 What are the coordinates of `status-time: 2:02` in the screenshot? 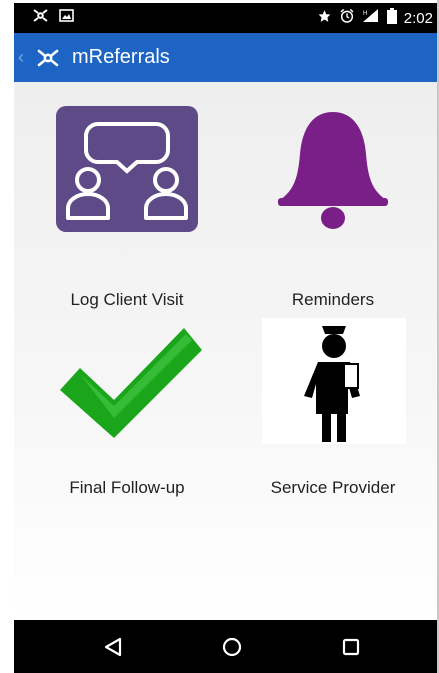 It's located at (418, 18).